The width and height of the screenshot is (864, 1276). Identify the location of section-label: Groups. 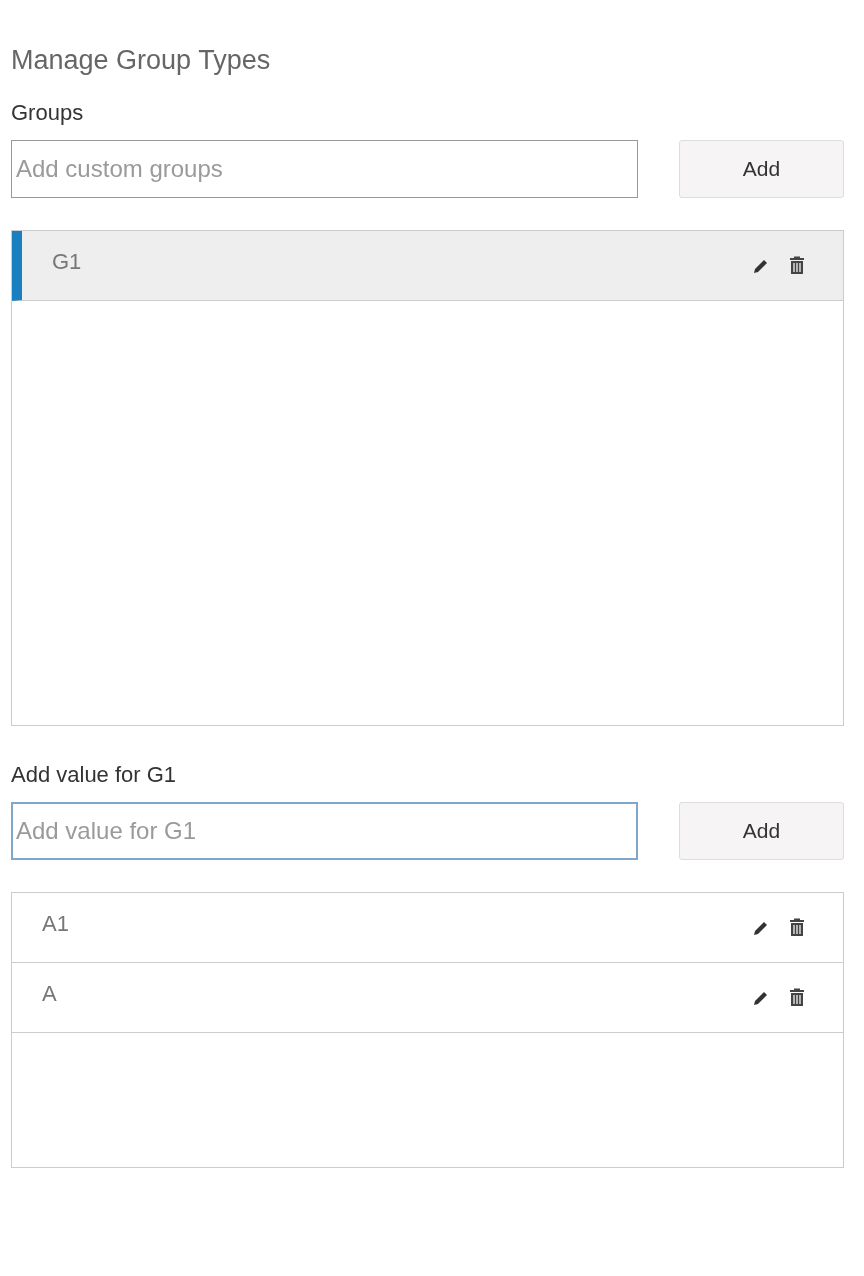
(48, 113).